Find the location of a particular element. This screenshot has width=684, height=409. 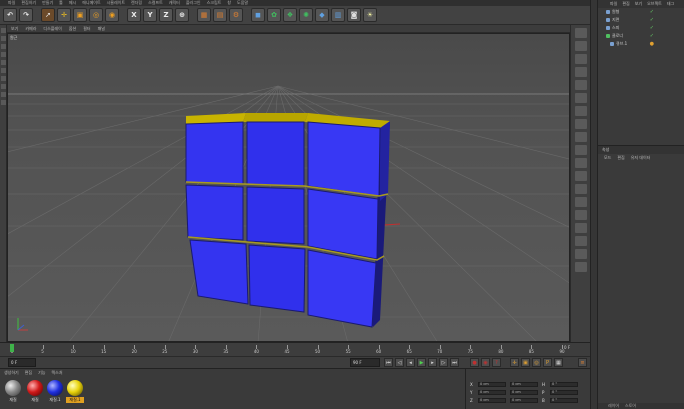

key-position-icon: ✛ is located at coordinates (514, 362).